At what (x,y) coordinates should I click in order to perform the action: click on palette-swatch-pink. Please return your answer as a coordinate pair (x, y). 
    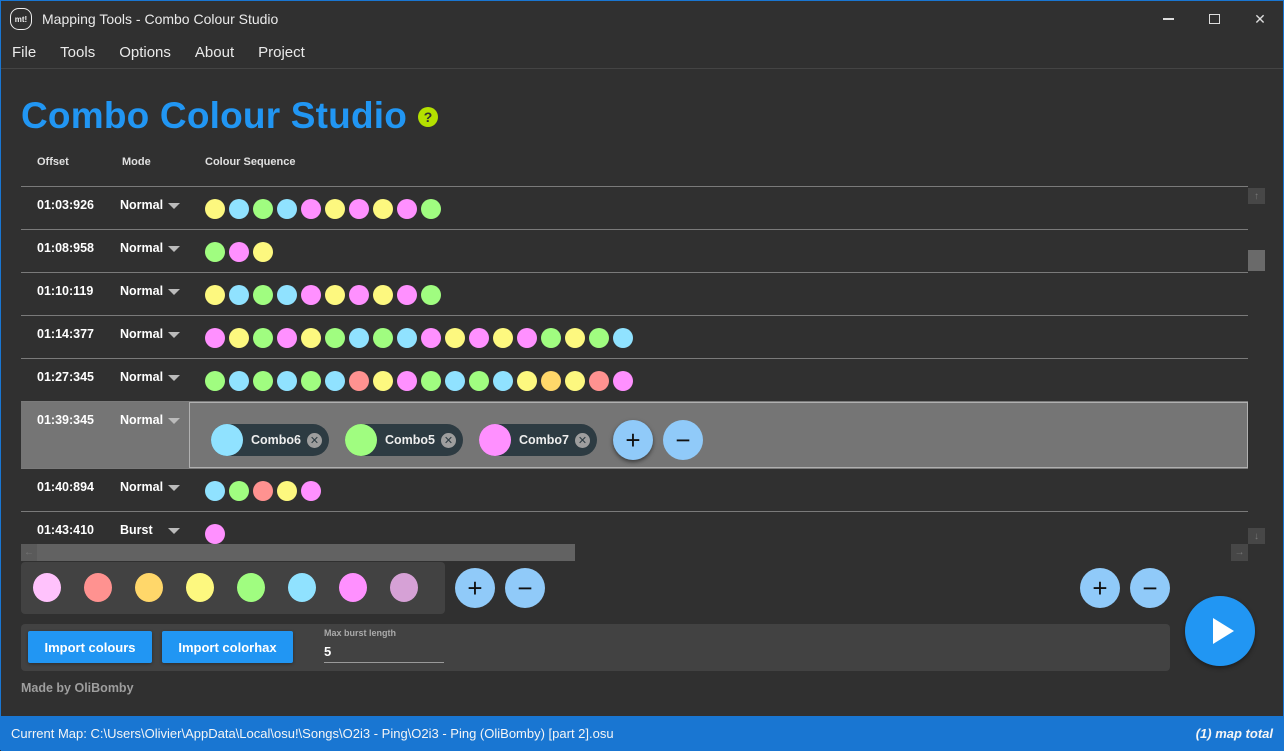
    Looking at the image, I should click on (353, 587).